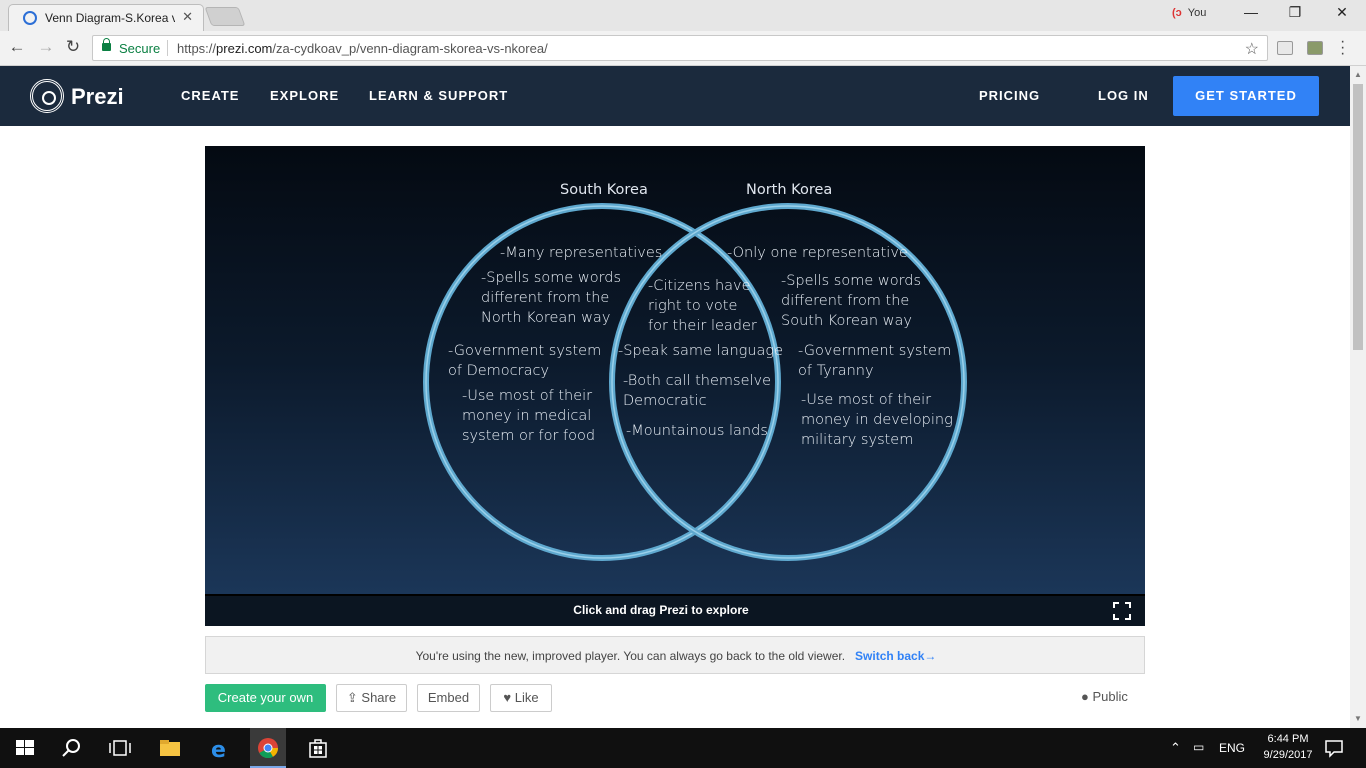  I want to click on edge-browser-icon: e, so click(220, 748).